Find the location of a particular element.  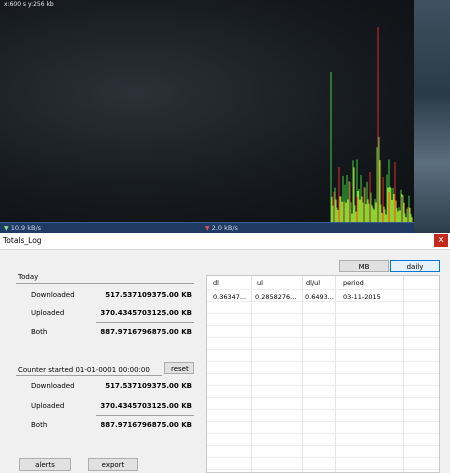

bandwidth-plot-svg is located at coordinates (371, 124).